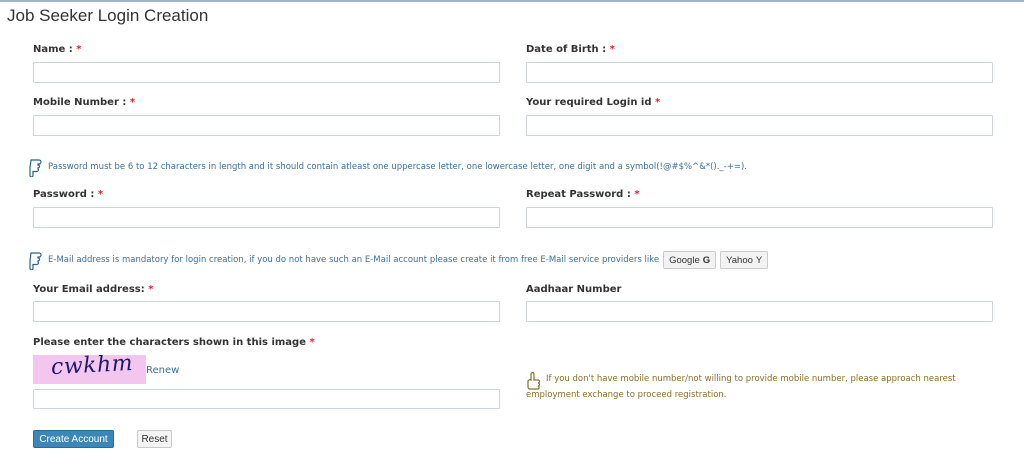 The image size is (1024, 460). What do you see at coordinates (566, 49) in the screenshot?
I see `dob-label: Date of Birth :` at bounding box center [566, 49].